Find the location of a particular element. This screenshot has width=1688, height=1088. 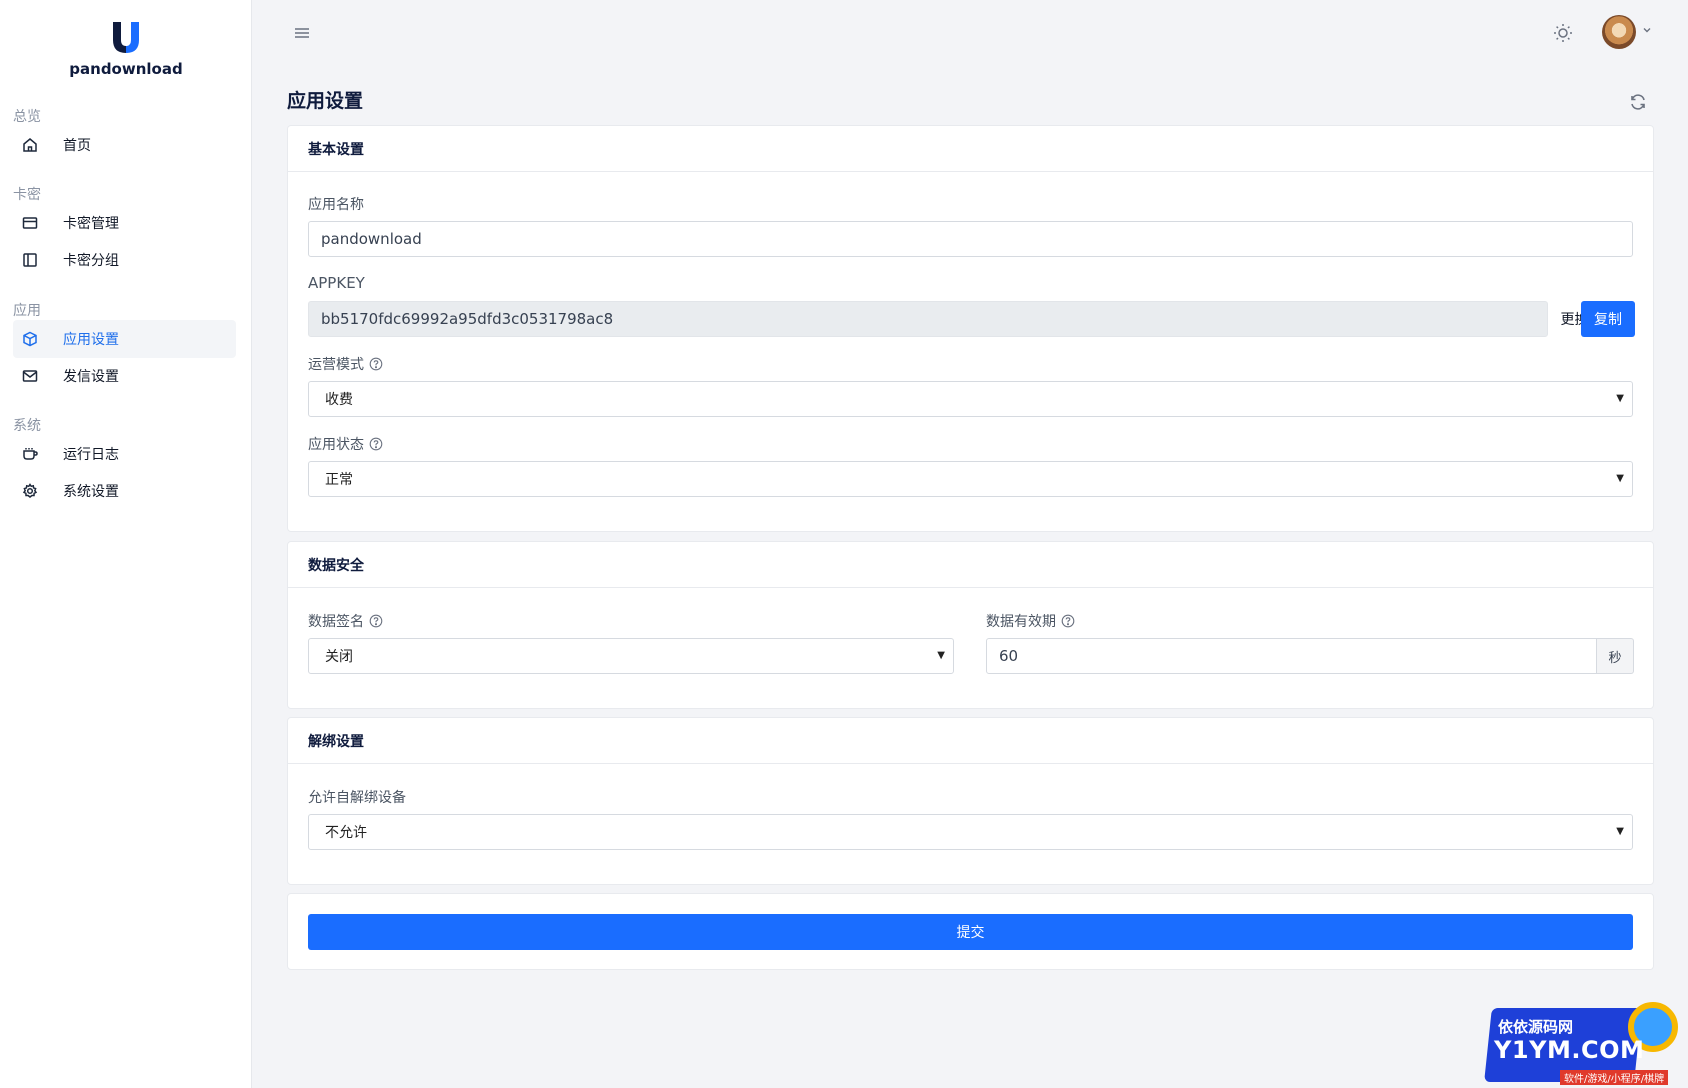

sidebar-item-label: 首页 is located at coordinates (77, 146).